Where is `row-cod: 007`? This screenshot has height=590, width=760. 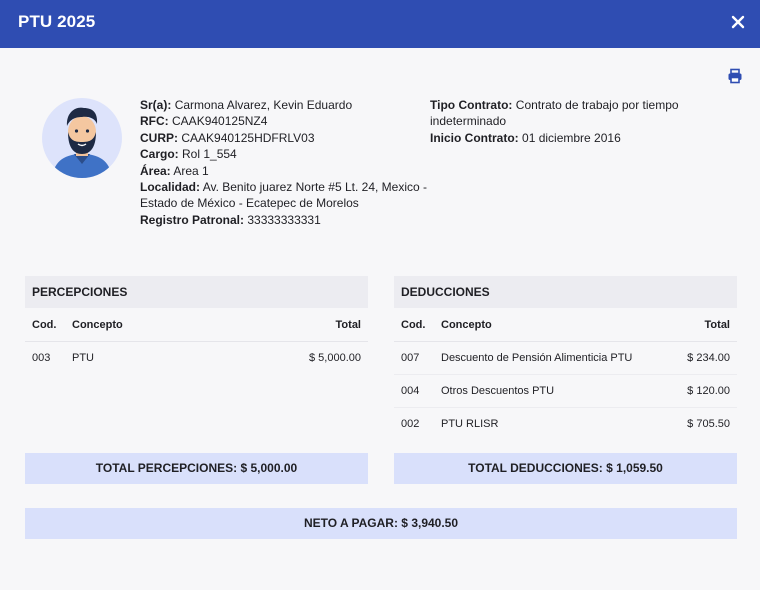
row-cod: 007 is located at coordinates (417, 358).